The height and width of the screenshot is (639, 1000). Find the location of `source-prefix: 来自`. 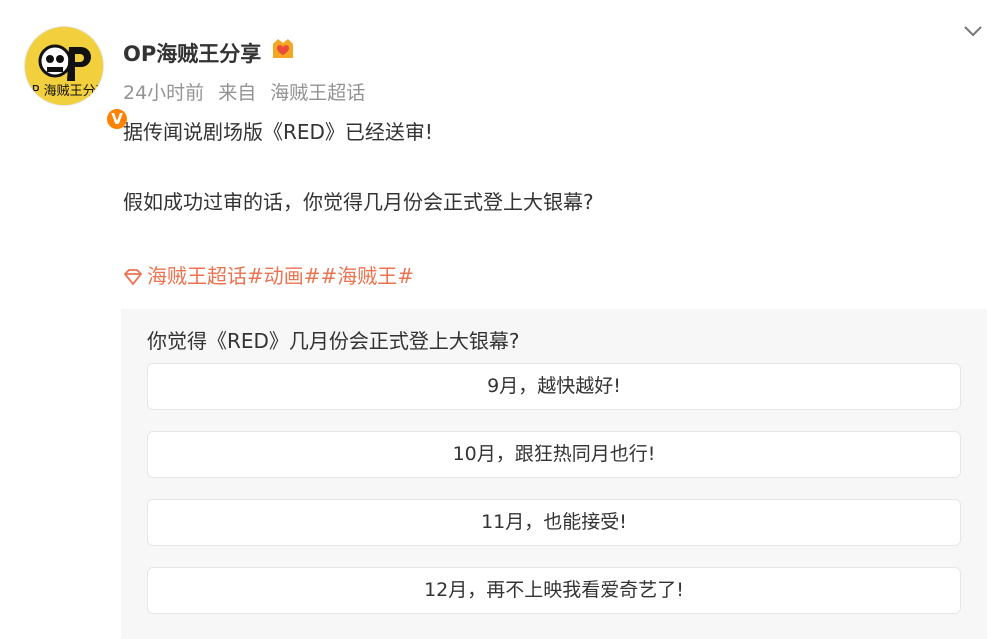

source-prefix: 来自 is located at coordinates (237, 93).